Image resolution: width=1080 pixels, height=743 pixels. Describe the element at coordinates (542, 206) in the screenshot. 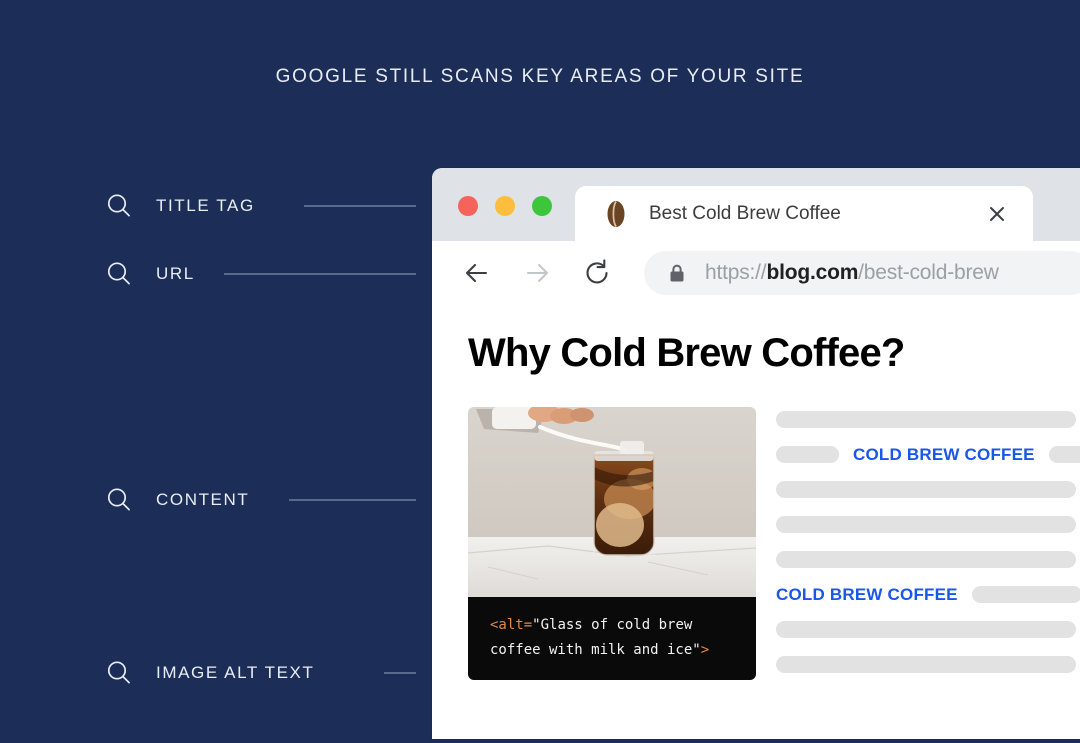

I see `maximize-window-button` at that location.